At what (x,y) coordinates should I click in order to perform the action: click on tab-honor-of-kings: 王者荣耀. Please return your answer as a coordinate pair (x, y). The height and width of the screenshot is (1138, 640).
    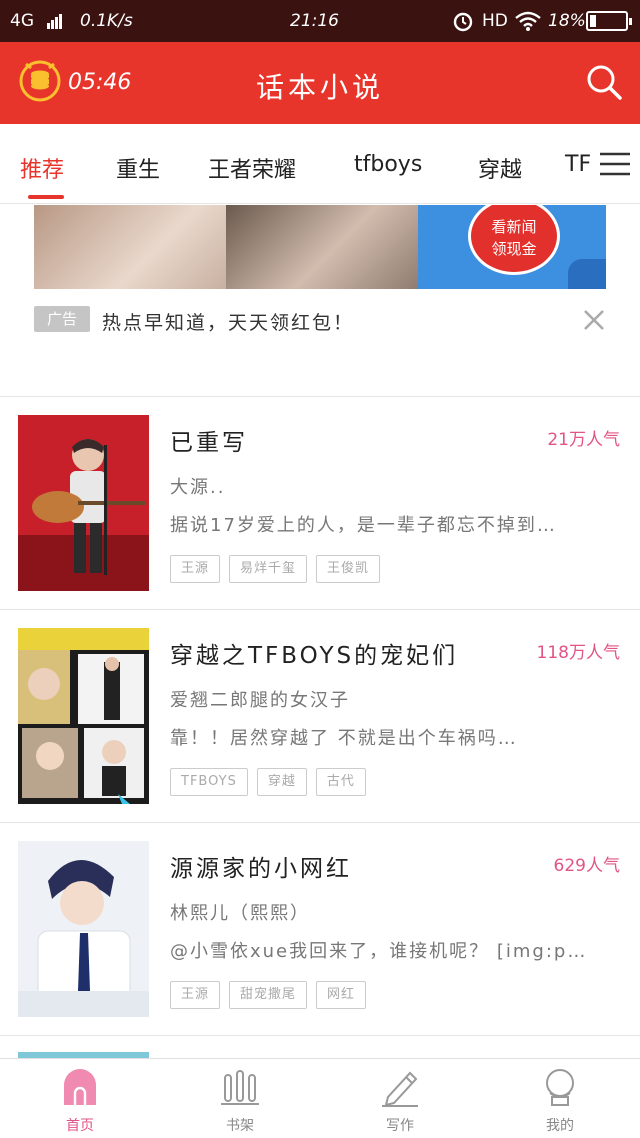
    Looking at the image, I should click on (252, 168).